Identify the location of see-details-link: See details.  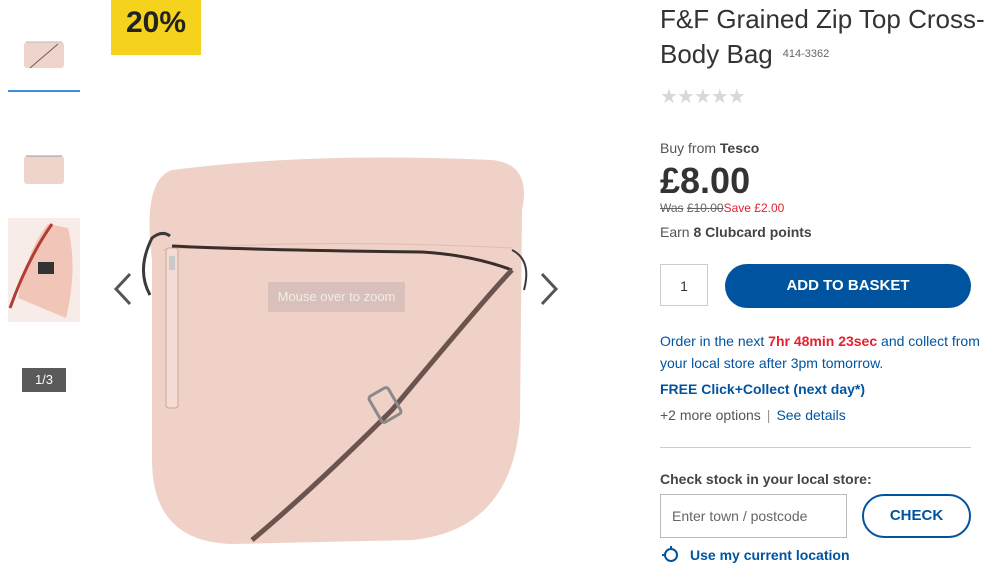
(810, 415).